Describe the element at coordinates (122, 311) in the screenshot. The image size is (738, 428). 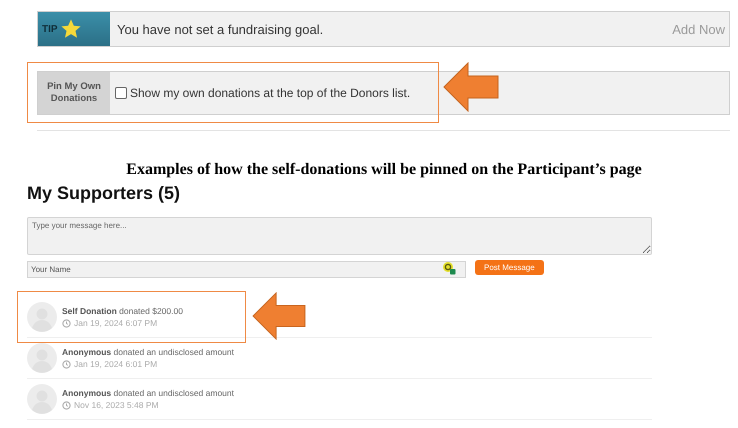
I see `donation-text: Self Donation donated $200.00` at that location.